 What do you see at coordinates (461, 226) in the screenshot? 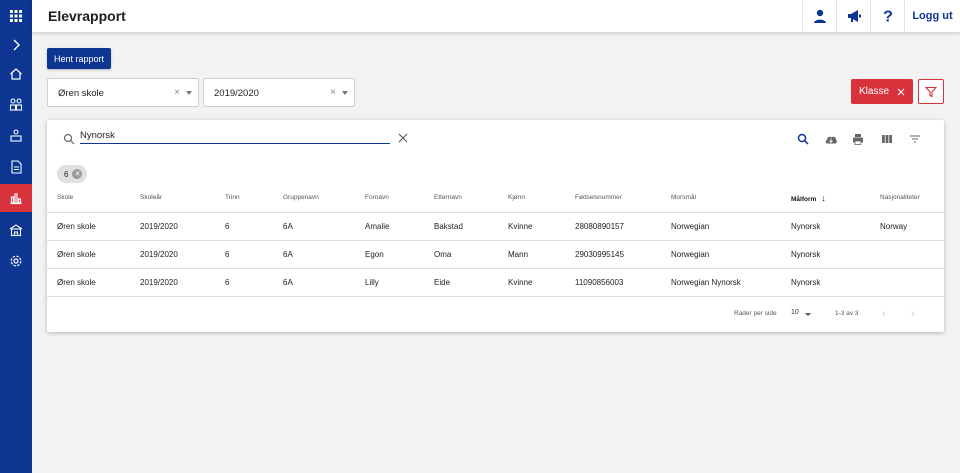
I see `cell-last-name: Bakstad` at bounding box center [461, 226].